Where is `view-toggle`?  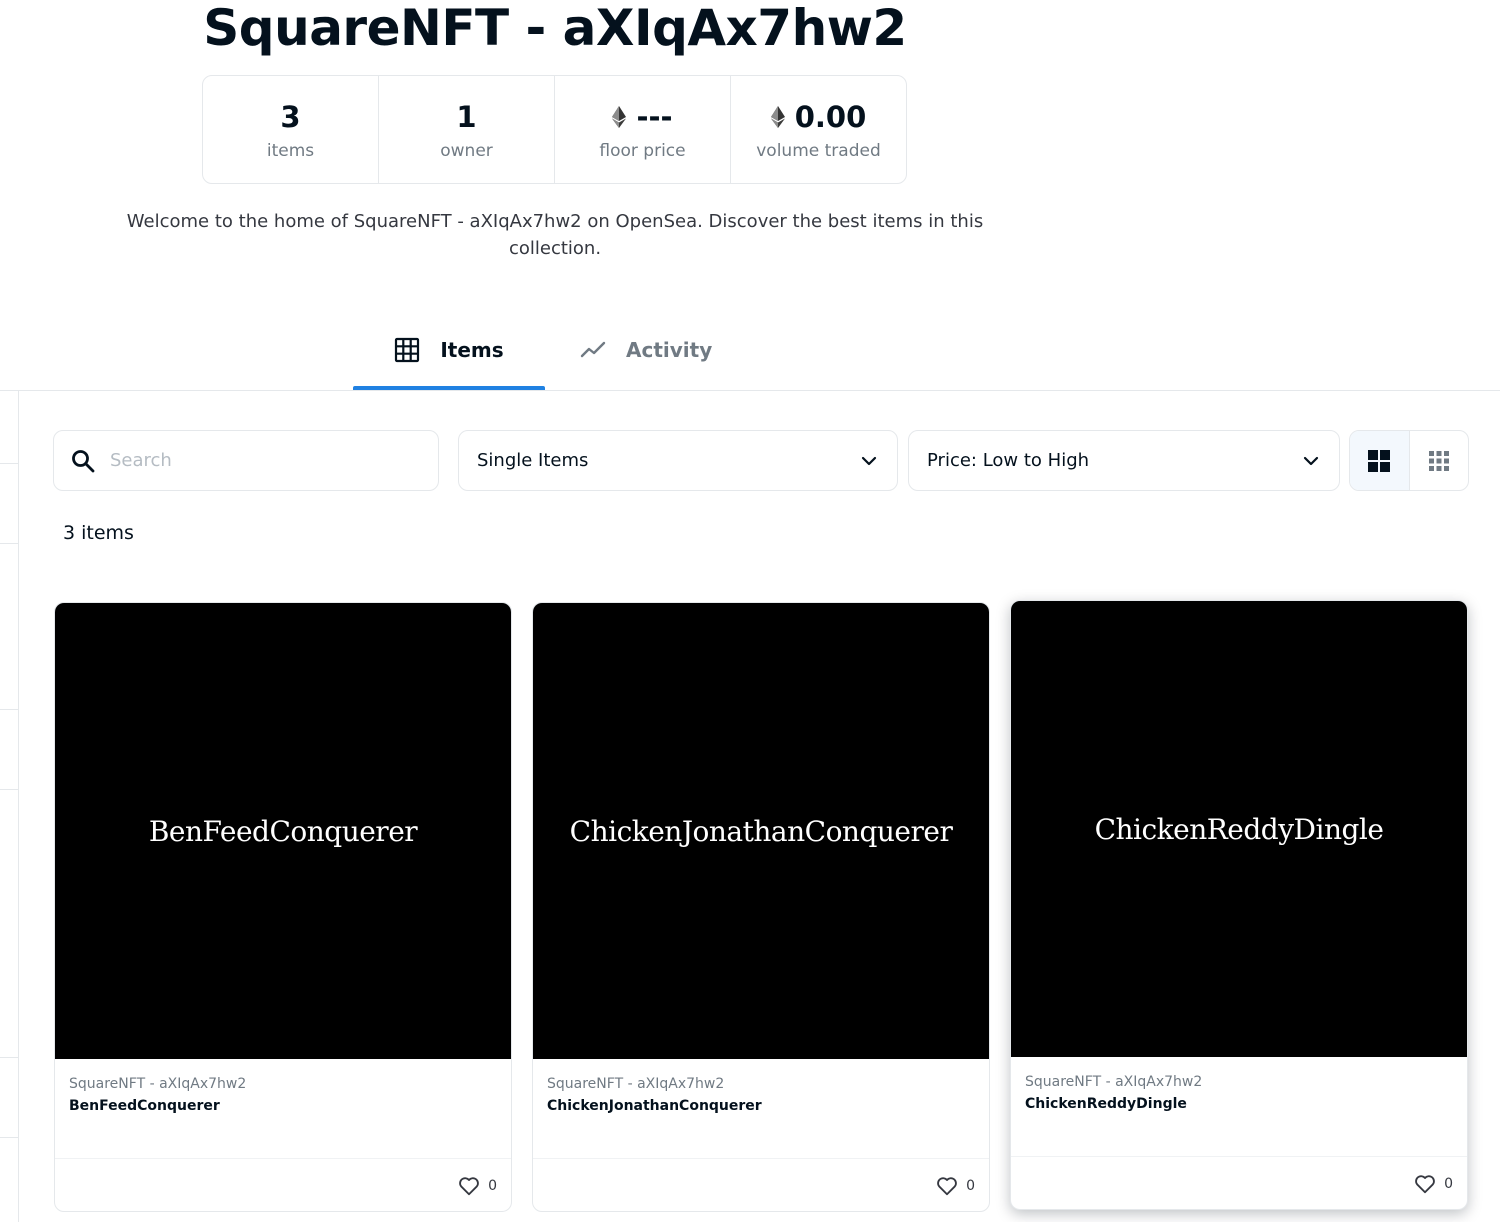 view-toggle is located at coordinates (1409, 460).